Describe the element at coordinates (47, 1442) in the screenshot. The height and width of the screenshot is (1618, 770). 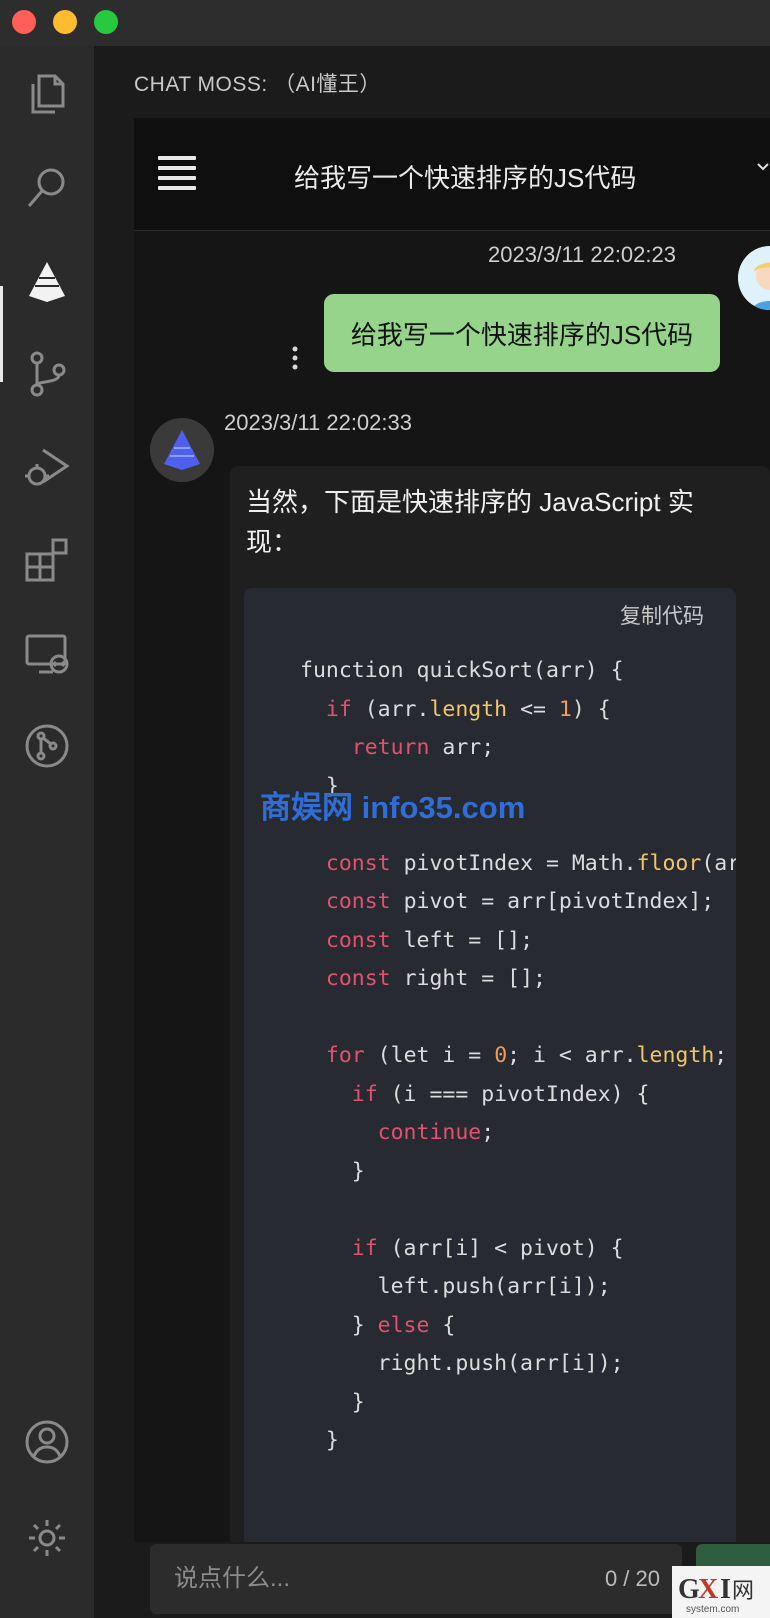
I see `account-icon` at that location.